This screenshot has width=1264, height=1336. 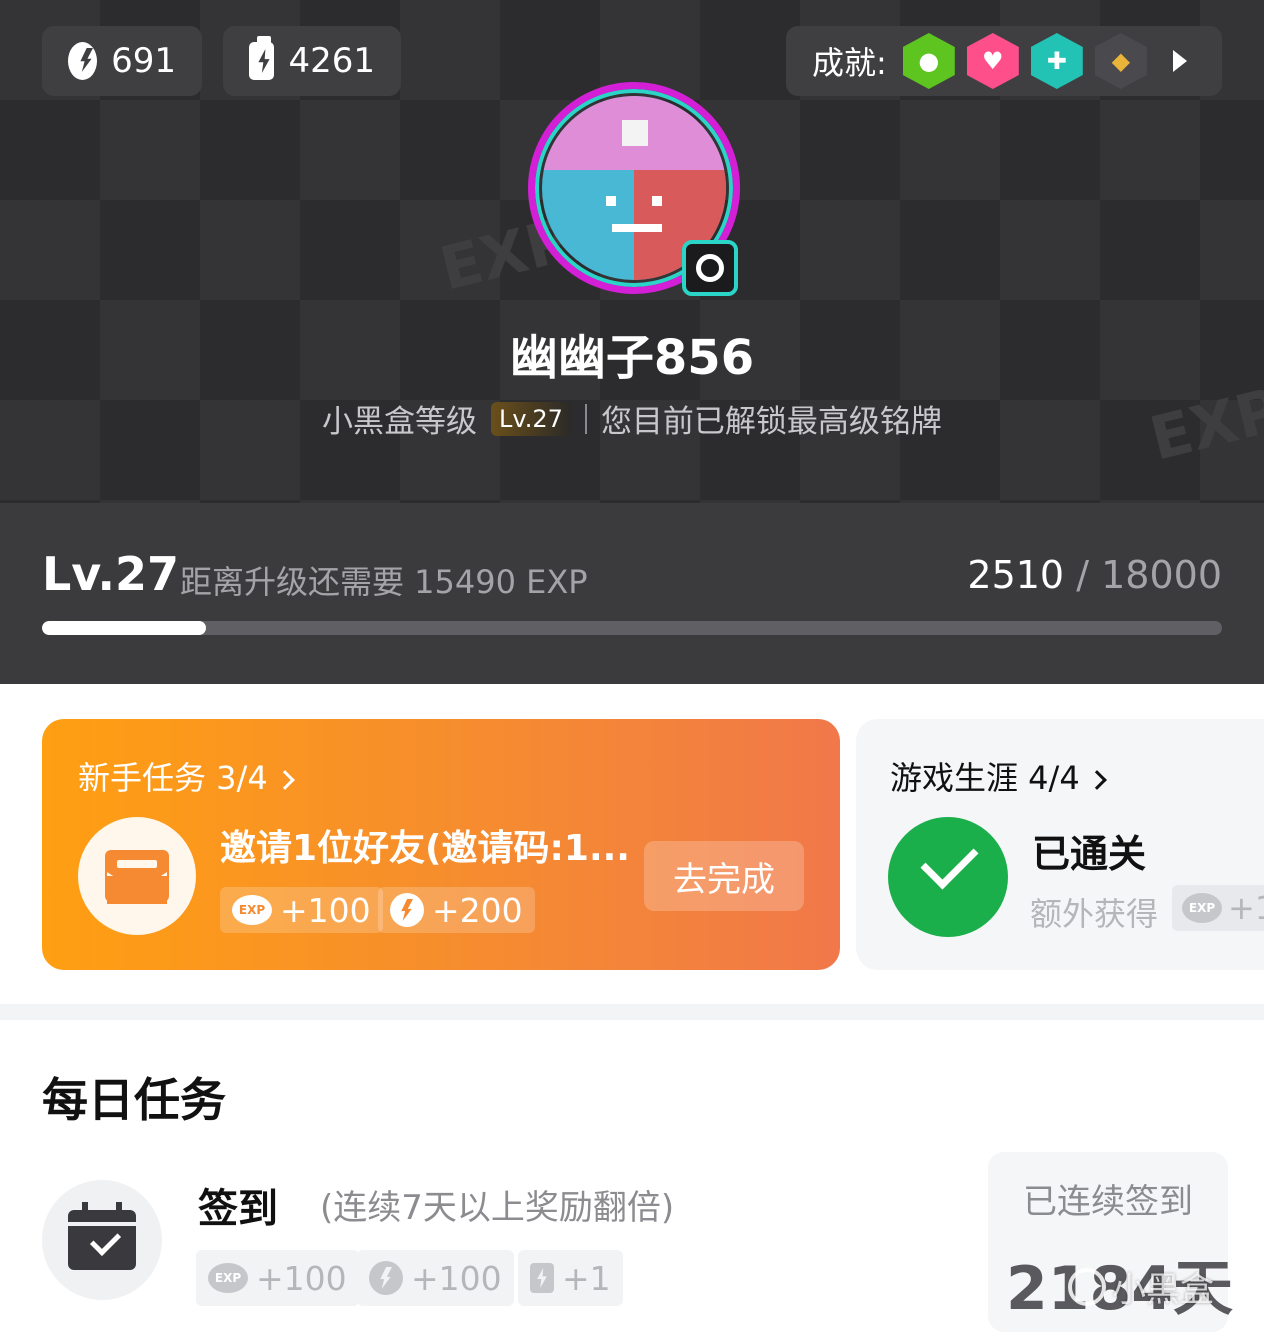 What do you see at coordinates (1120, 61) in the screenshot?
I see `diamond-icon: ◆` at bounding box center [1120, 61].